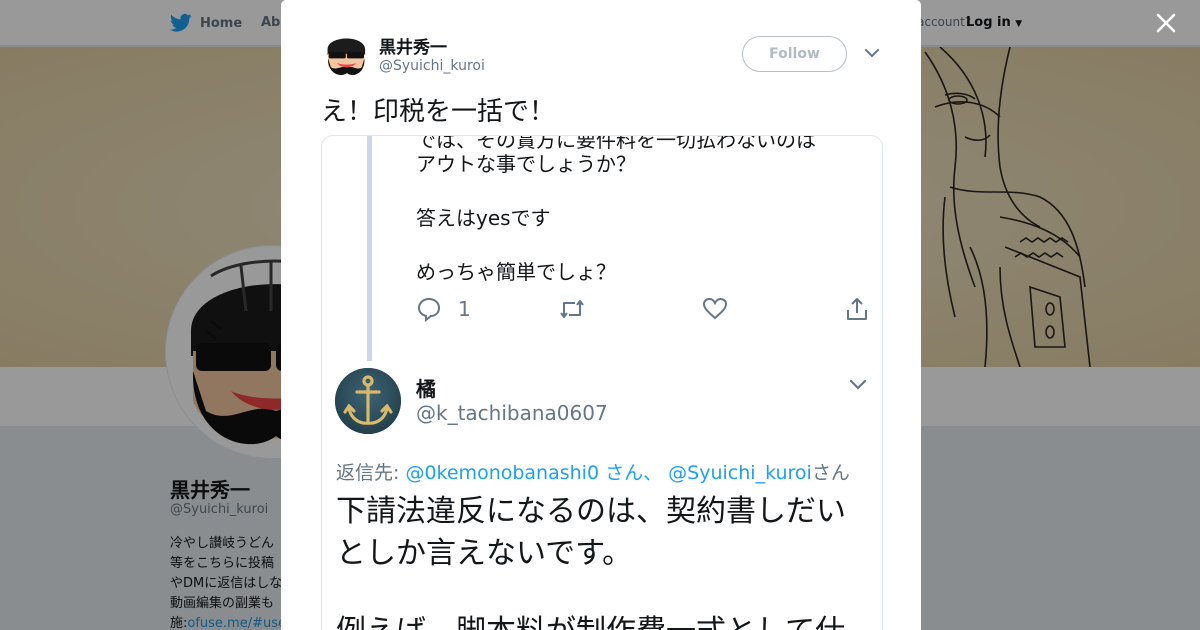 The image size is (1200, 630). What do you see at coordinates (502, 473) in the screenshot?
I see `mention-link: @0kemonobanashi0` at bounding box center [502, 473].